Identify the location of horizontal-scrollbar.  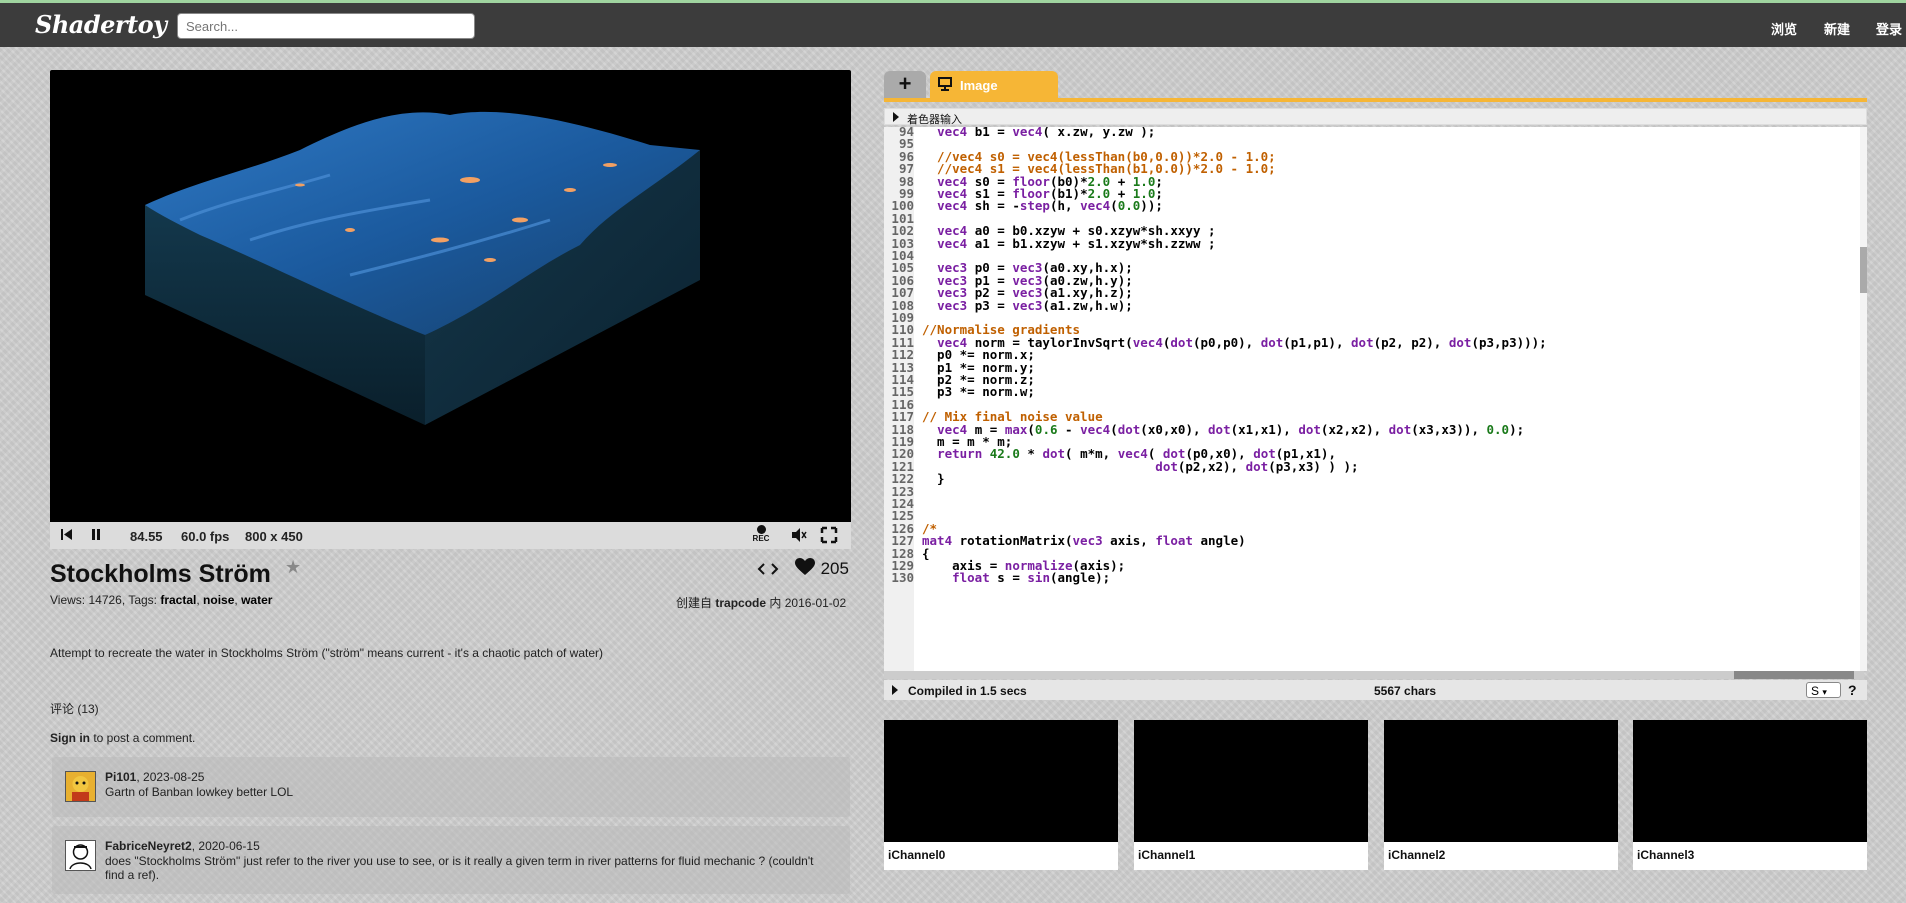
(1374, 675).